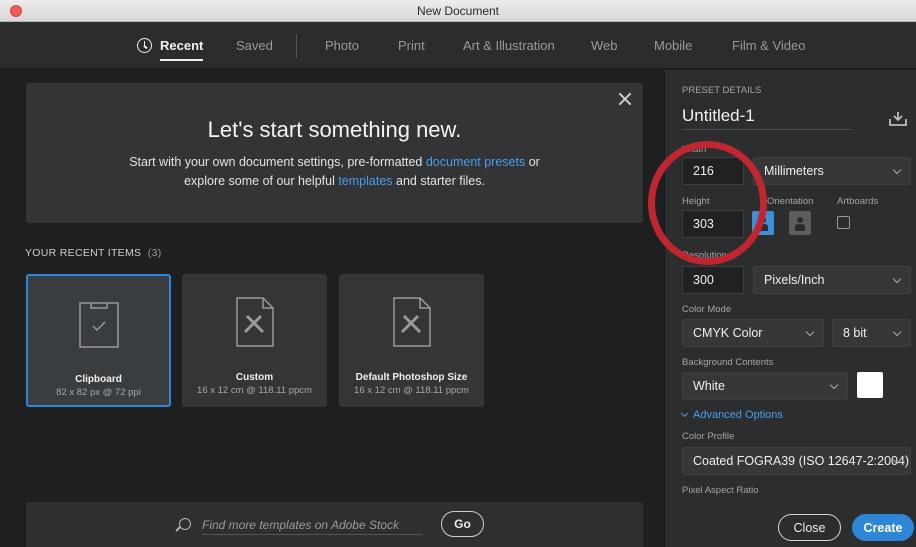 Image resolution: width=916 pixels, height=547 pixels. Describe the element at coordinates (722, 90) in the screenshot. I see `preset-details-heading: PRESET DETAILS` at that location.